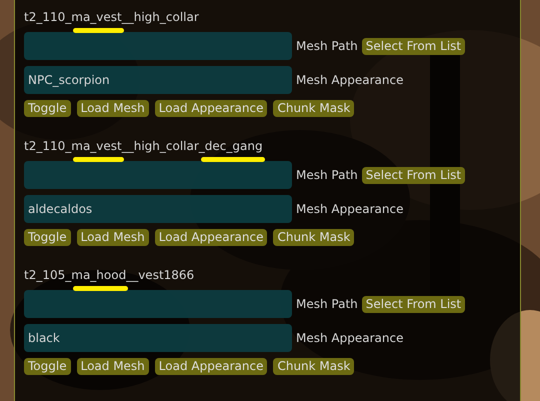 This screenshot has height=401, width=540. Describe the element at coordinates (60, 209) in the screenshot. I see `field-value: aldecaldos` at that location.